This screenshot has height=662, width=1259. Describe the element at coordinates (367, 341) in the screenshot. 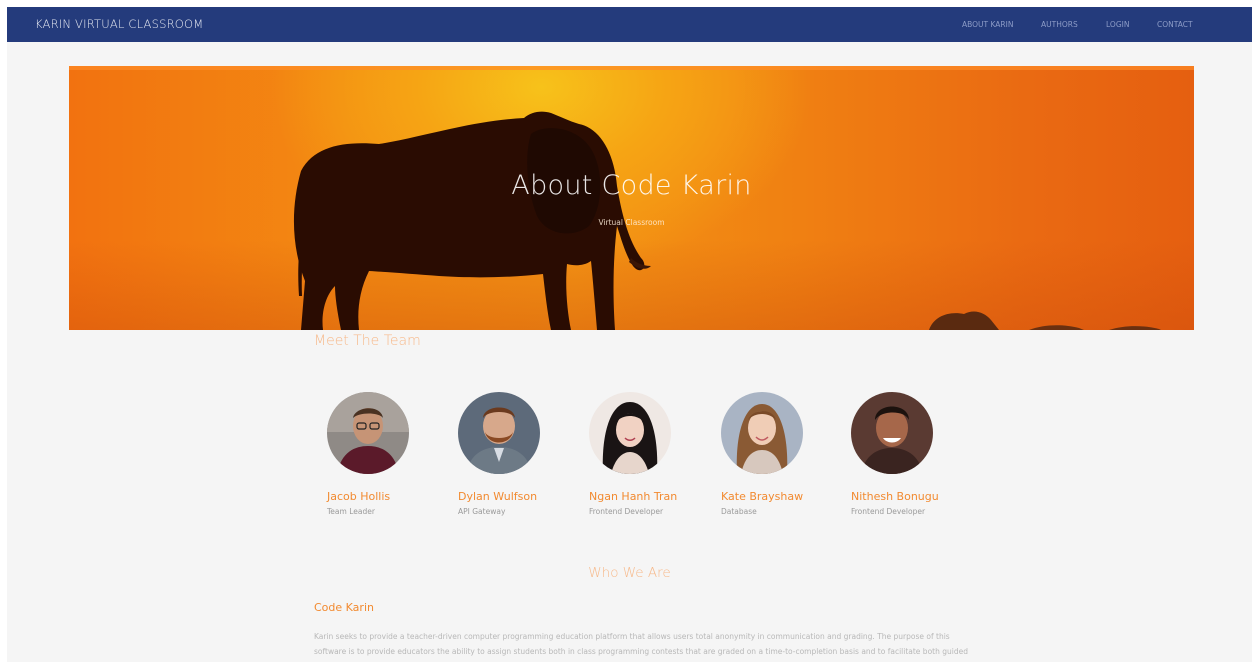

I see `team-heading: Meet The Team` at that location.